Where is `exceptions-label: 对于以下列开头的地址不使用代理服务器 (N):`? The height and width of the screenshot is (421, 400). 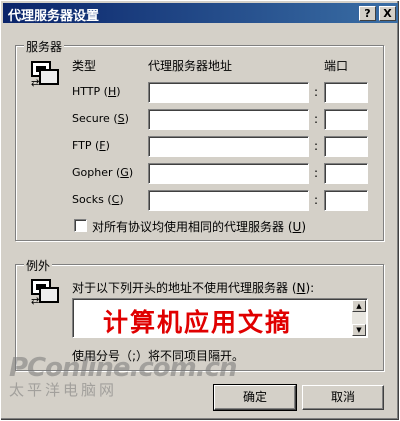
exceptions-label: 对于以下列开头的地址不使用代理服务器 (N): is located at coordinates (193, 288).